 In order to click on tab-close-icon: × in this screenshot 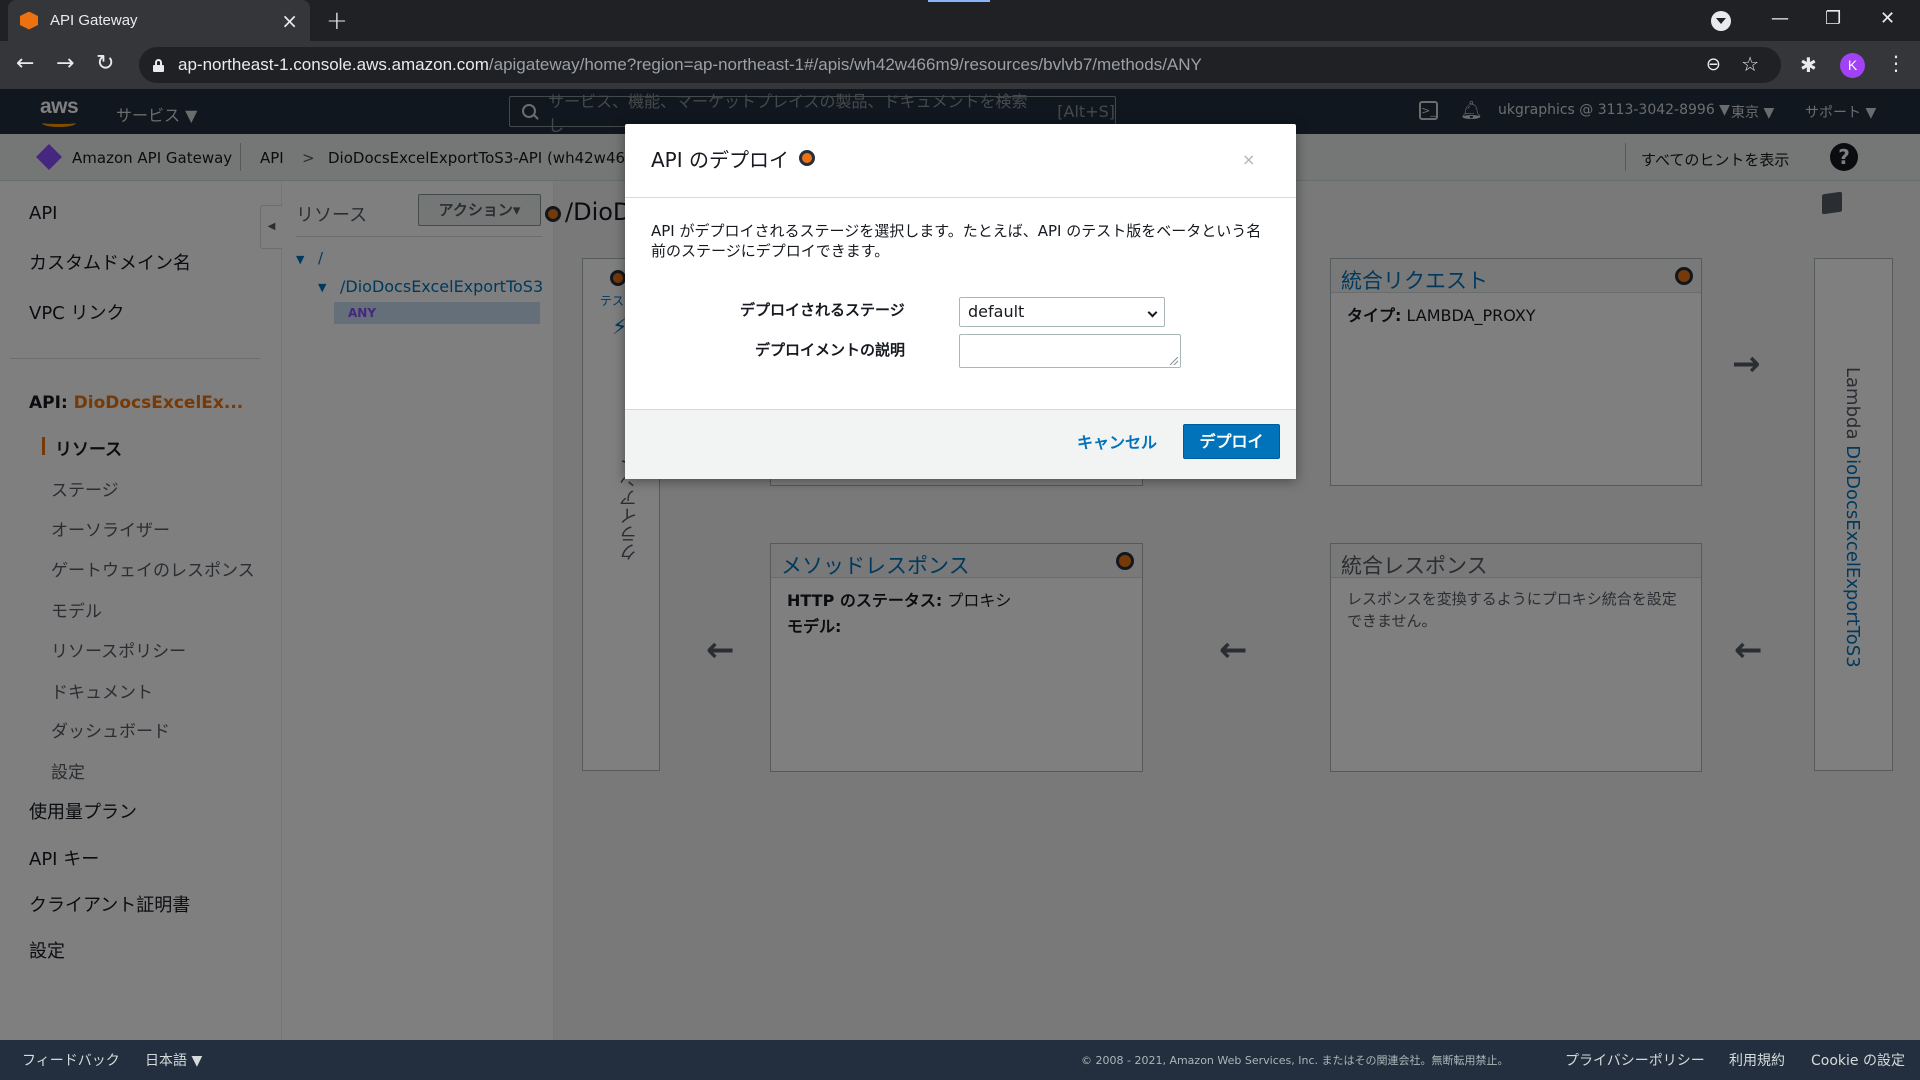, I will do `click(289, 21)`.